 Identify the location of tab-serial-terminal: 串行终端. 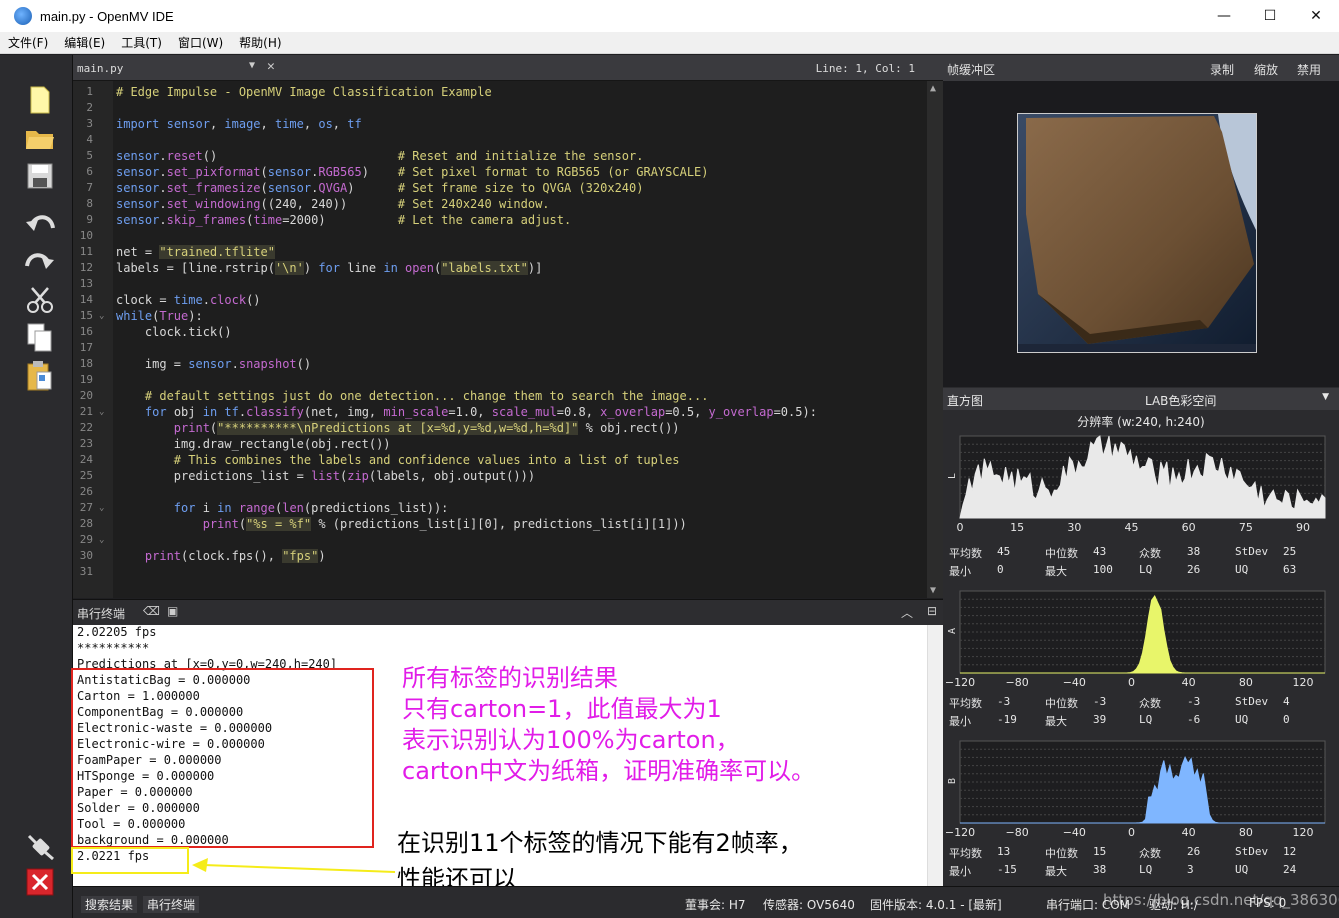
(171, 904).